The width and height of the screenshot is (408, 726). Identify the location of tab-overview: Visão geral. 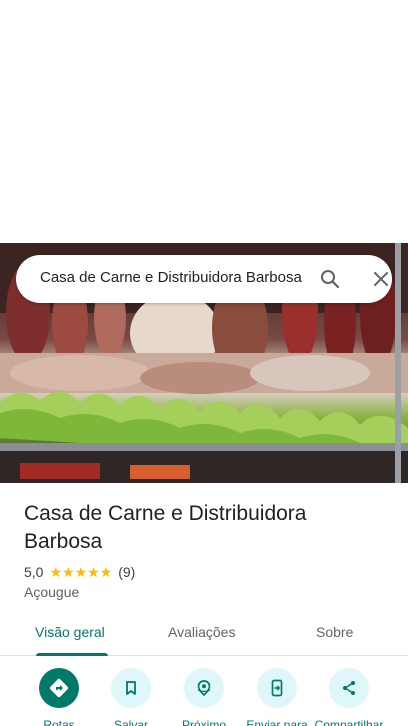
(70, 632).